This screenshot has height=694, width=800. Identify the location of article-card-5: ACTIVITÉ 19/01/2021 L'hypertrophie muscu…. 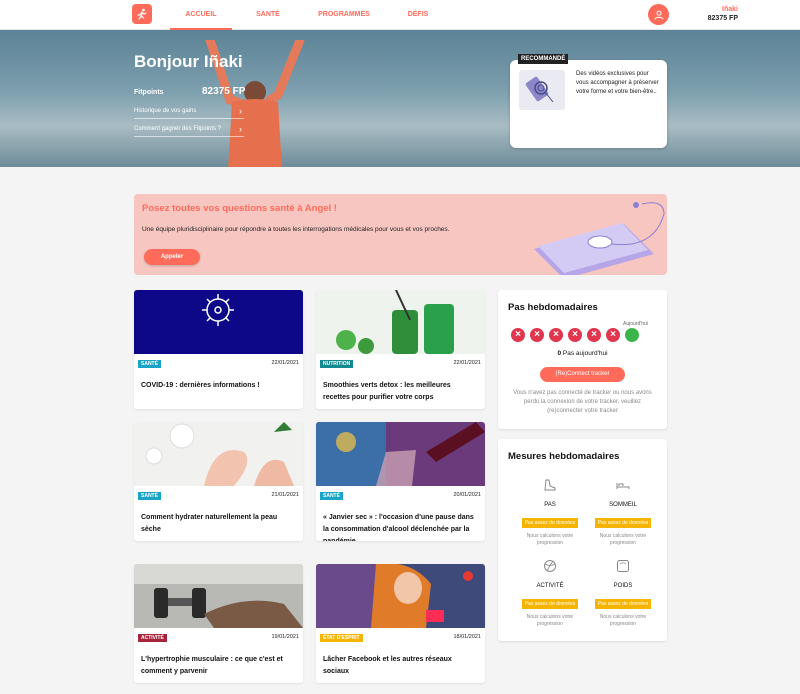
(218, 623).